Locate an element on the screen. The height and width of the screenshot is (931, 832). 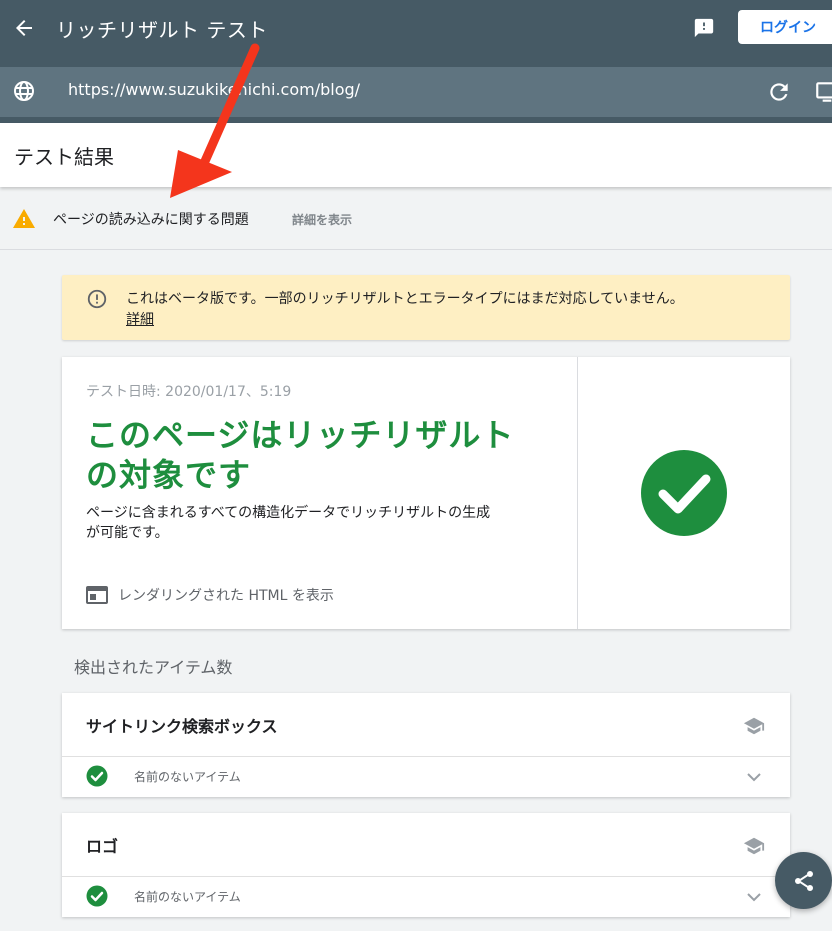
results-header: テスト結果 is located at coordinates (416, 155).